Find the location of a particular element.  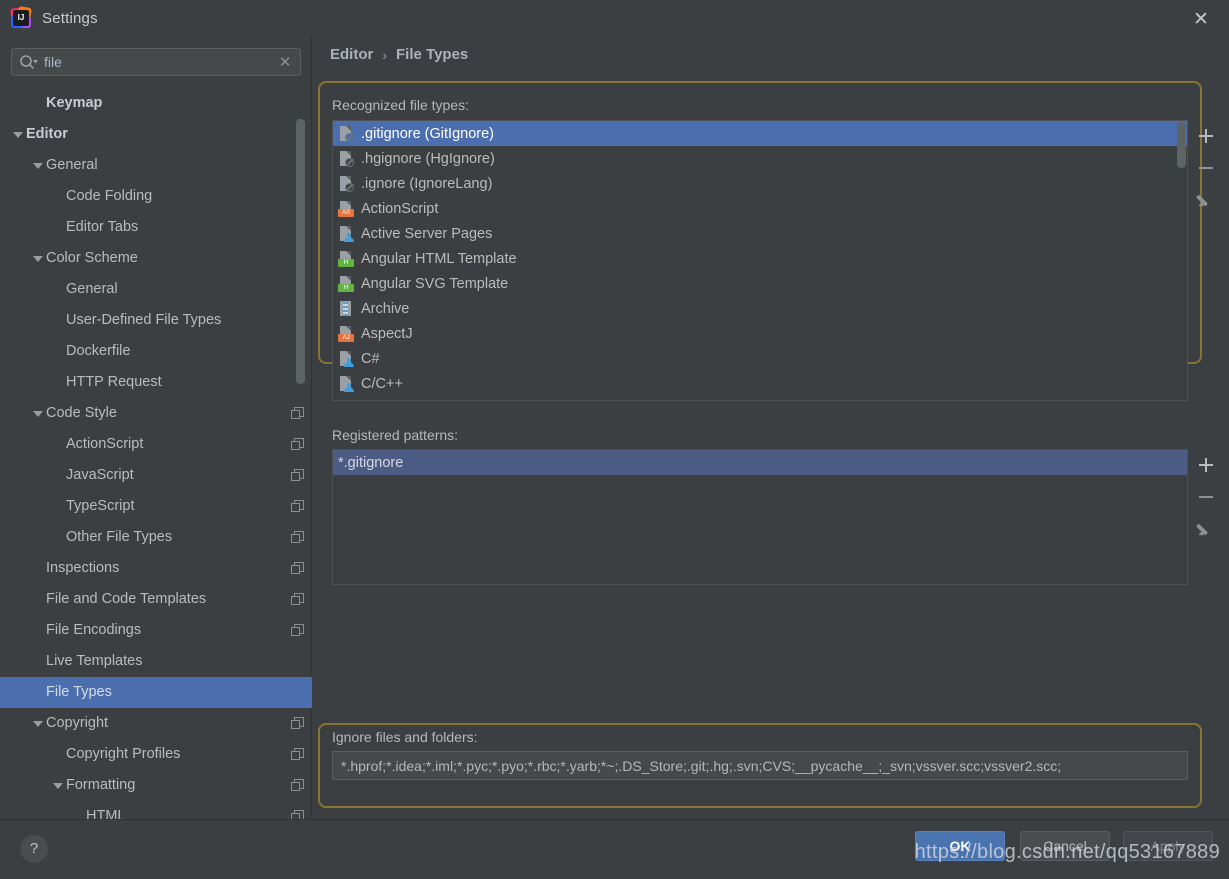

cancel-button: Cancel is located at coordinates (1065, 846).